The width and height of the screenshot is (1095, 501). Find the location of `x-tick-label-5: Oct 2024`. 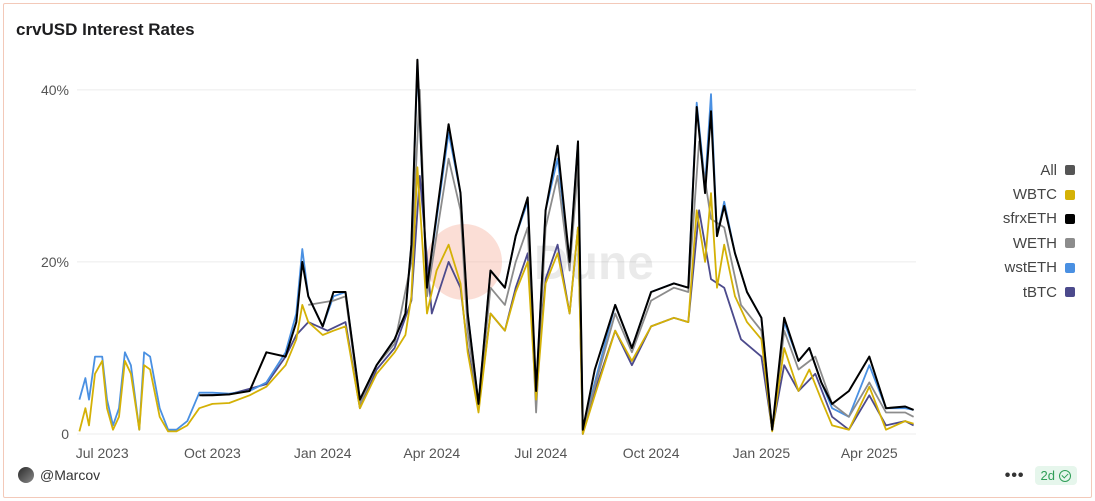

x-tick-label-5: Oct 2024 is located at coordinates (651, 453).